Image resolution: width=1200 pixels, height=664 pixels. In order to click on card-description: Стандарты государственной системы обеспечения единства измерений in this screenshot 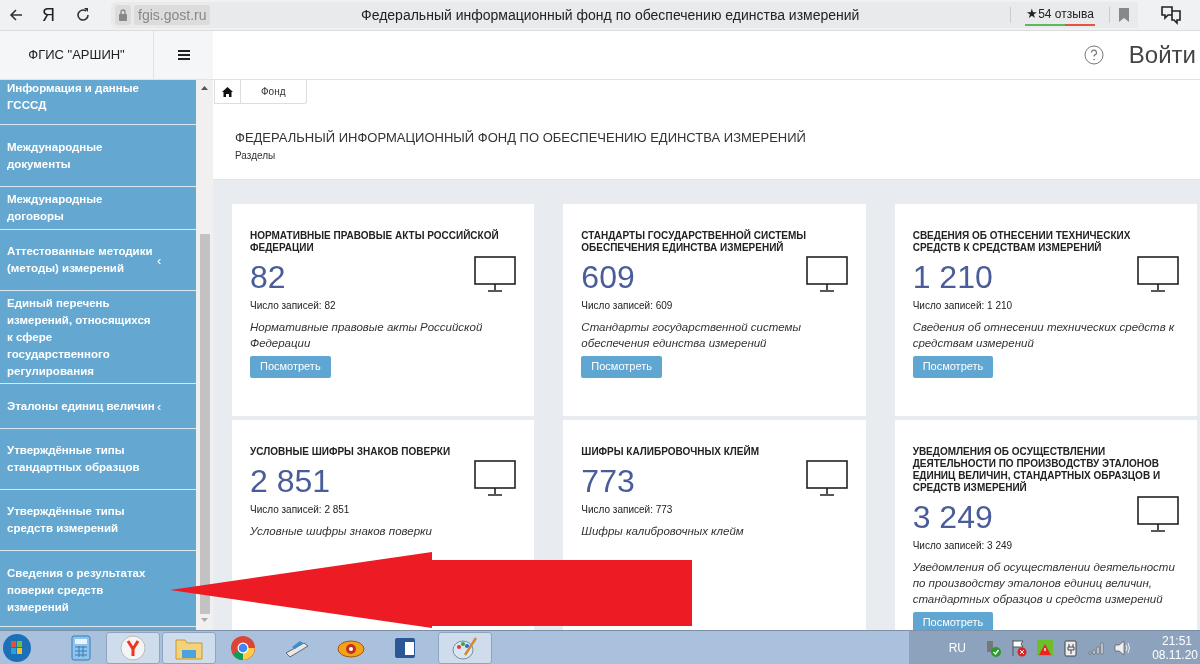, I will do `click(691, 335)`.